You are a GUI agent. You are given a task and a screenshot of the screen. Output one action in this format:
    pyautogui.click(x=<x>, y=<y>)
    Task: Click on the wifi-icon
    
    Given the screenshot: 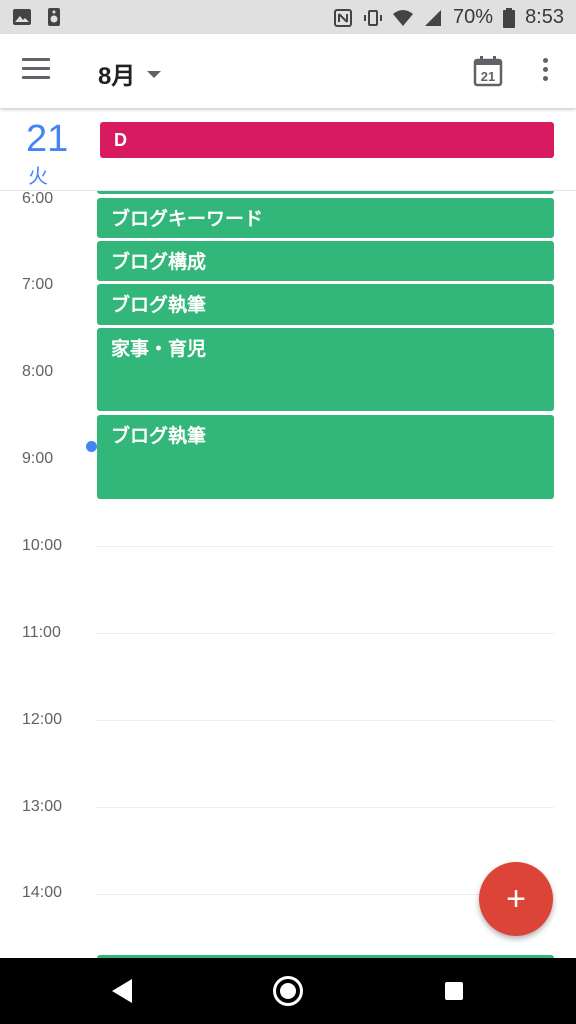 What is the action you would take?
    pyautogui.click(x=403, y=17)
    